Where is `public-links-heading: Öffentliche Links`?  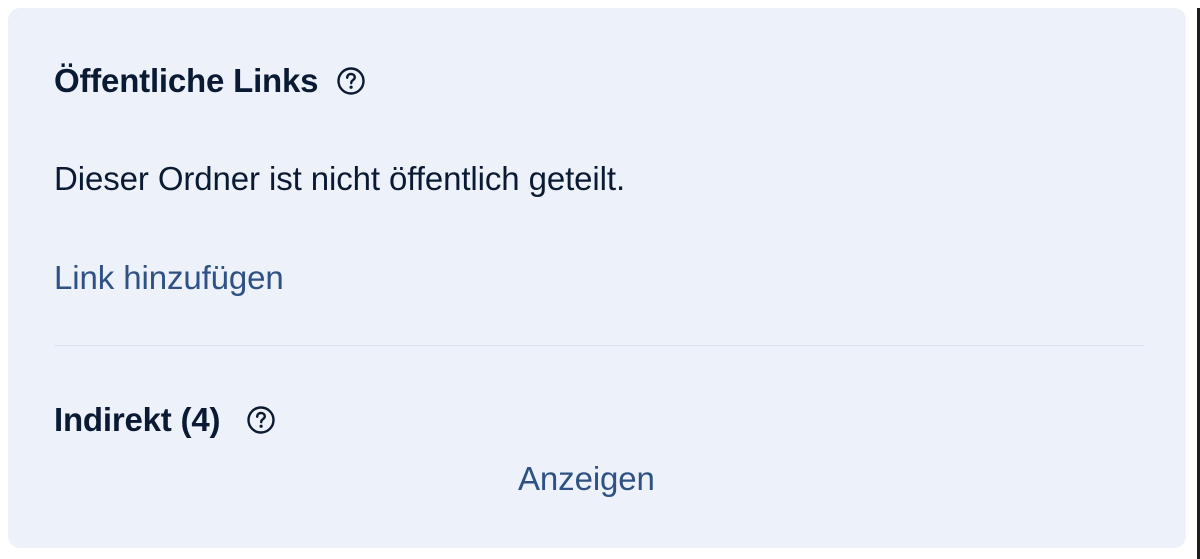
public-links-heading: Öffentliche Links is located at coordinates (211, 81).